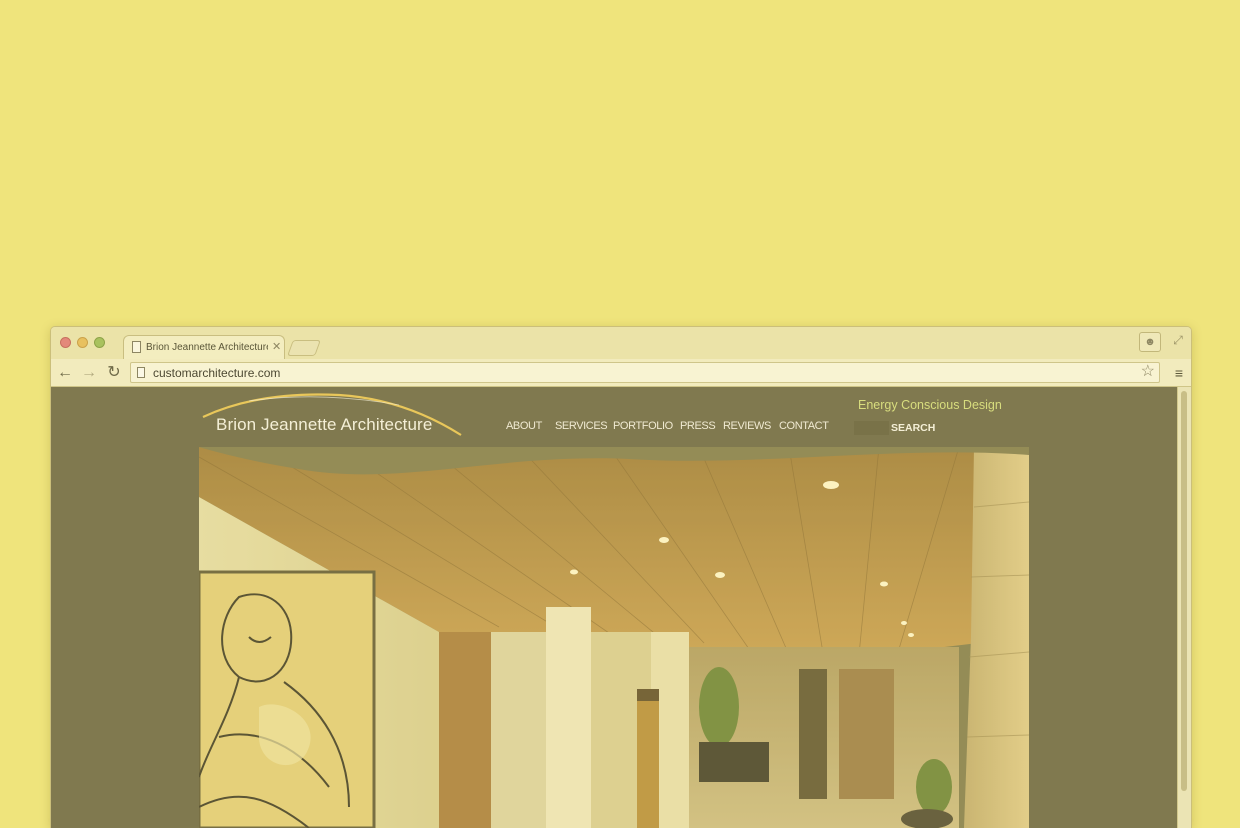 This screenshot has height=828, width=1240. I want to click on tagline: Energy Conscious Design, so click(930, 405).